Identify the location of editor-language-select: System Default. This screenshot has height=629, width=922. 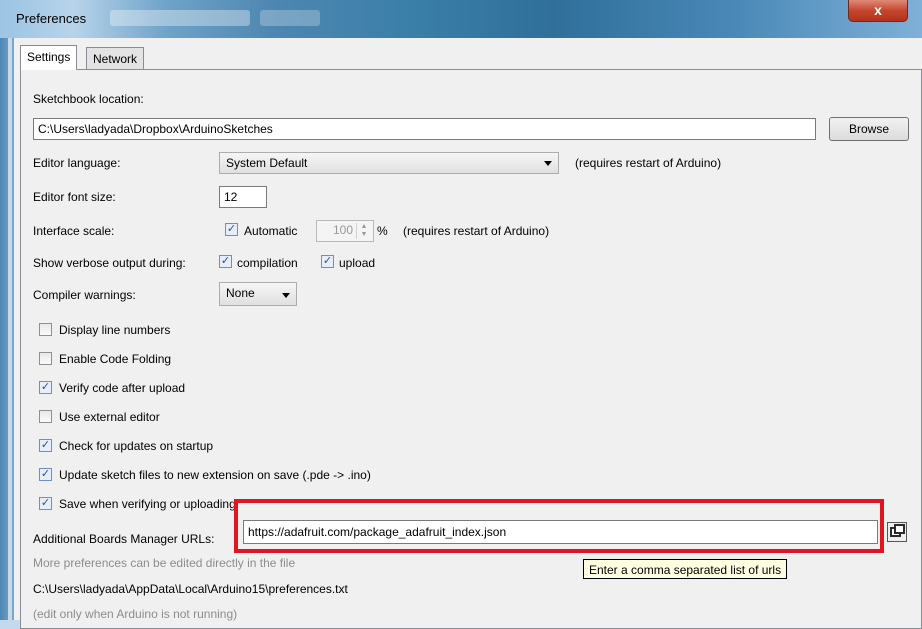
(389, 163).